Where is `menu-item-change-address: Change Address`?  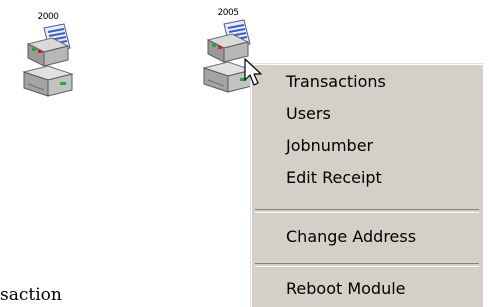 menu-item-change-address: Change Address is located at coordinates (367, 237).